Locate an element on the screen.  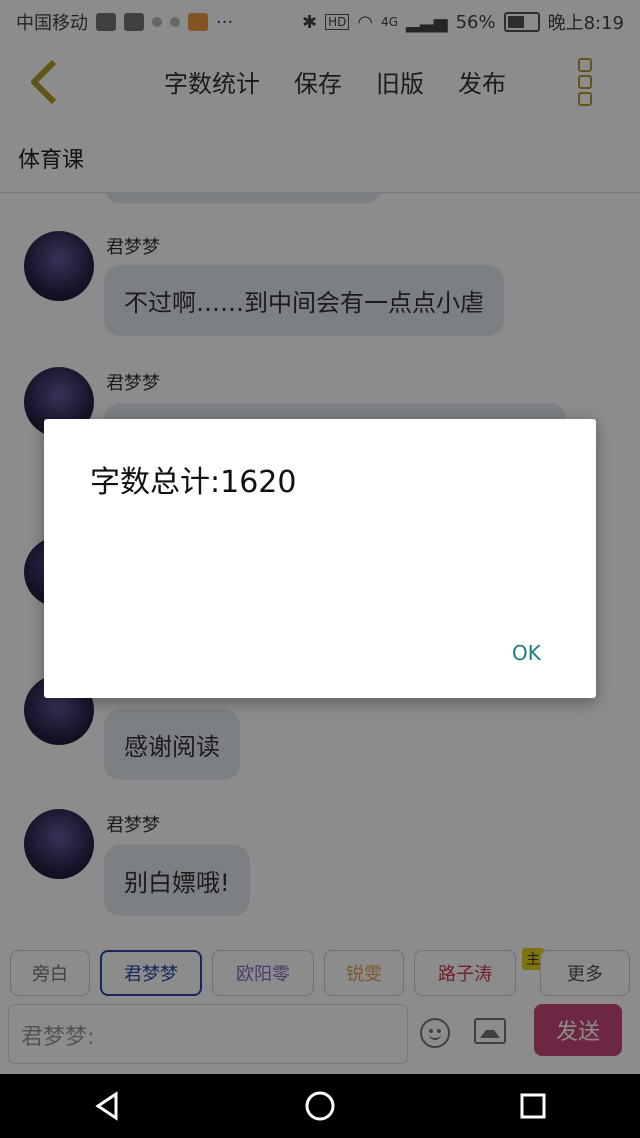
home-nav-icon is located at coordinates (320, 1106).